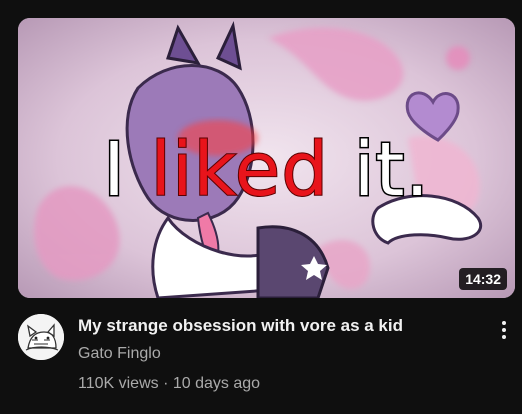 Image resolution: width=522 pixels, height=414 pixels. What do you see at coordinates (483, 279) in the screenshot?
I see `duration-badge: 14:32` at bounding box center [483, 279].